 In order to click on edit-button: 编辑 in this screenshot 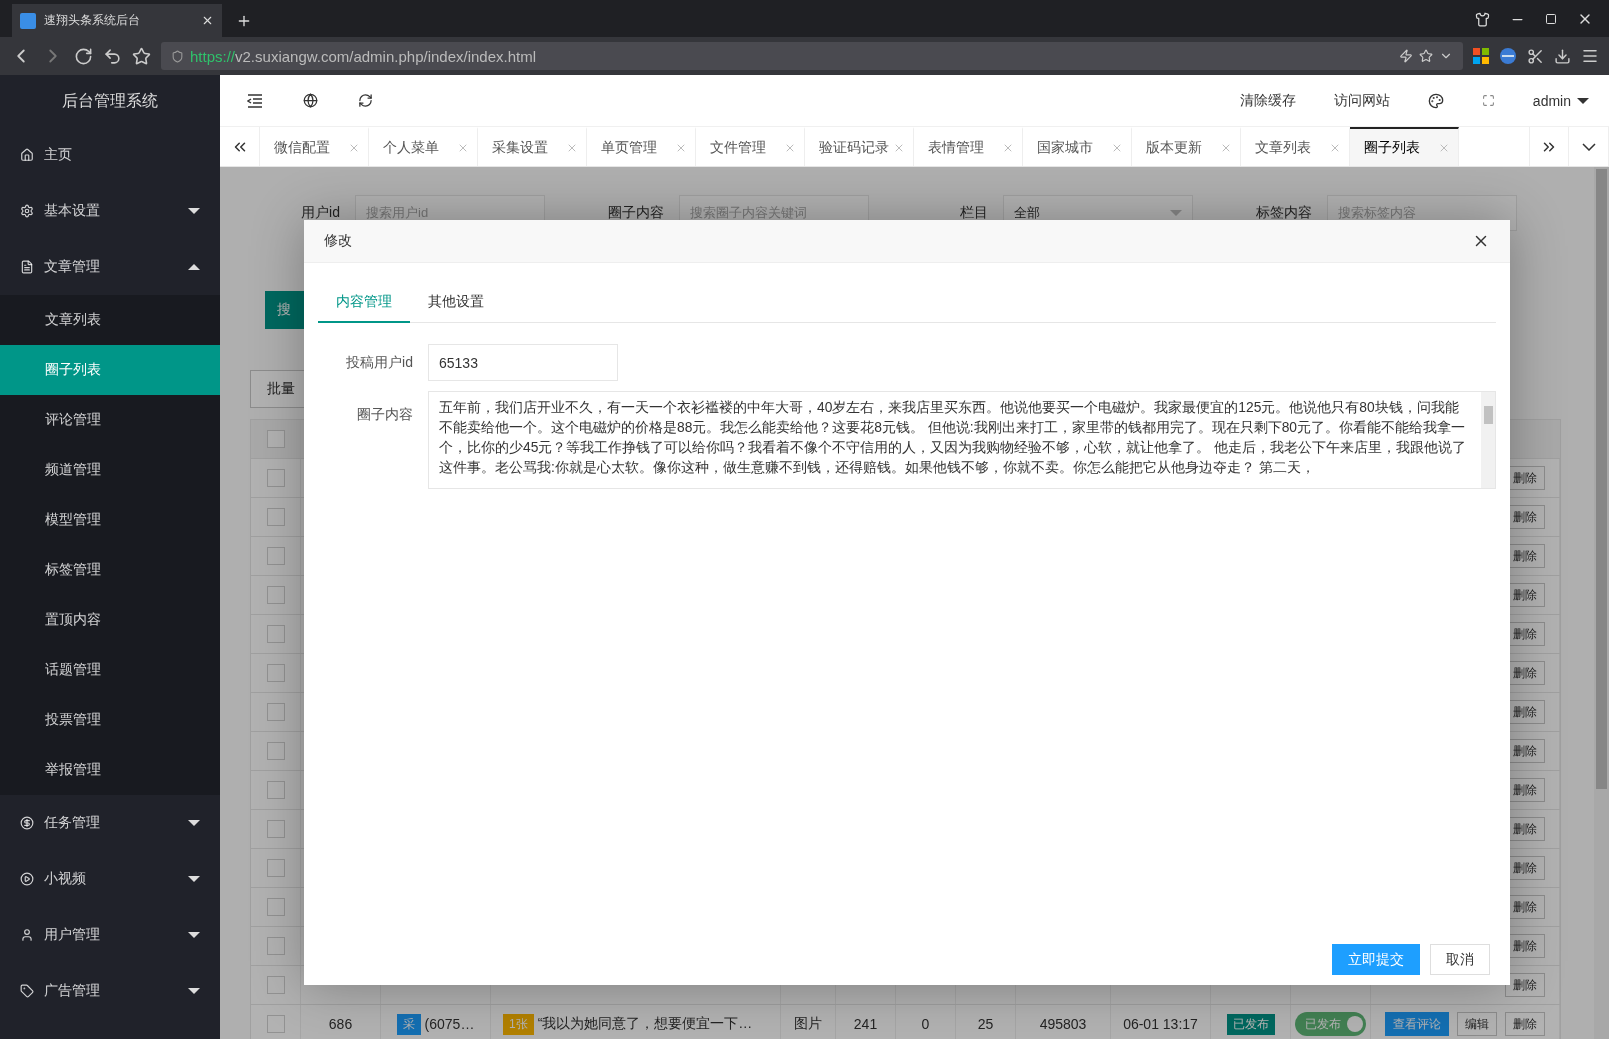, I will do `click(1477, 1024)`.